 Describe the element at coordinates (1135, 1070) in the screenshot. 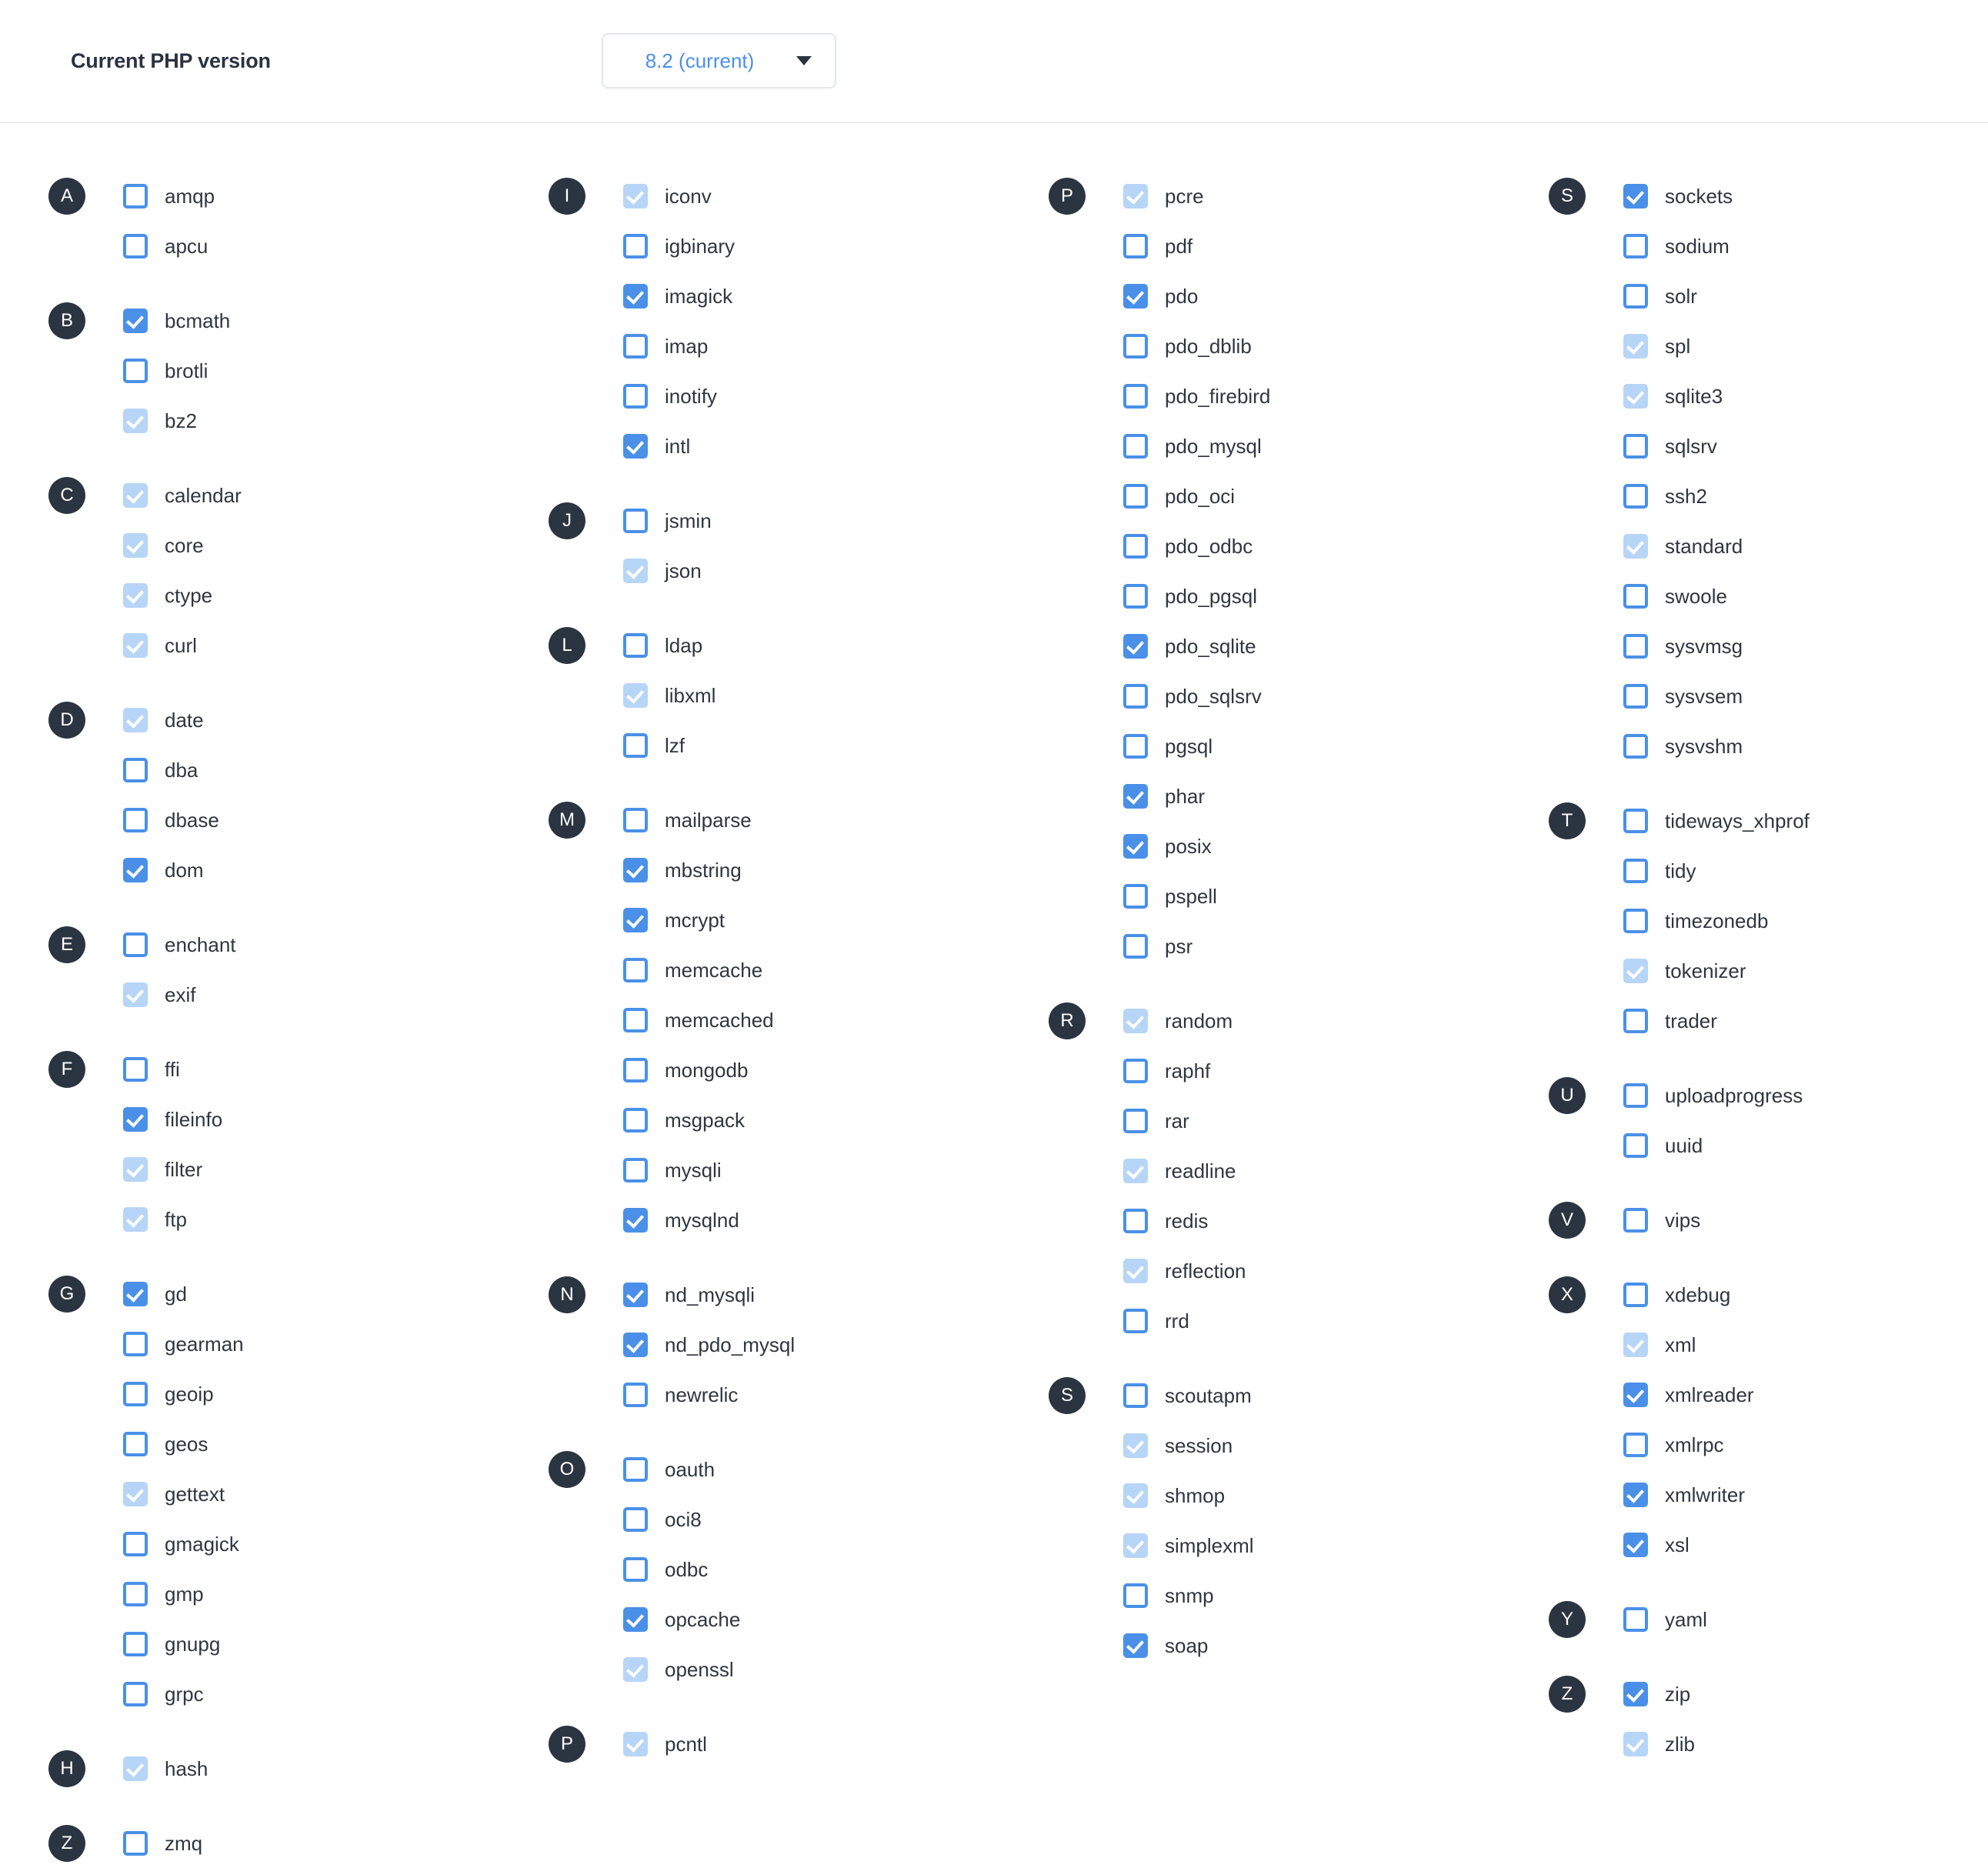

I see `checkbox-raphf` at that location.